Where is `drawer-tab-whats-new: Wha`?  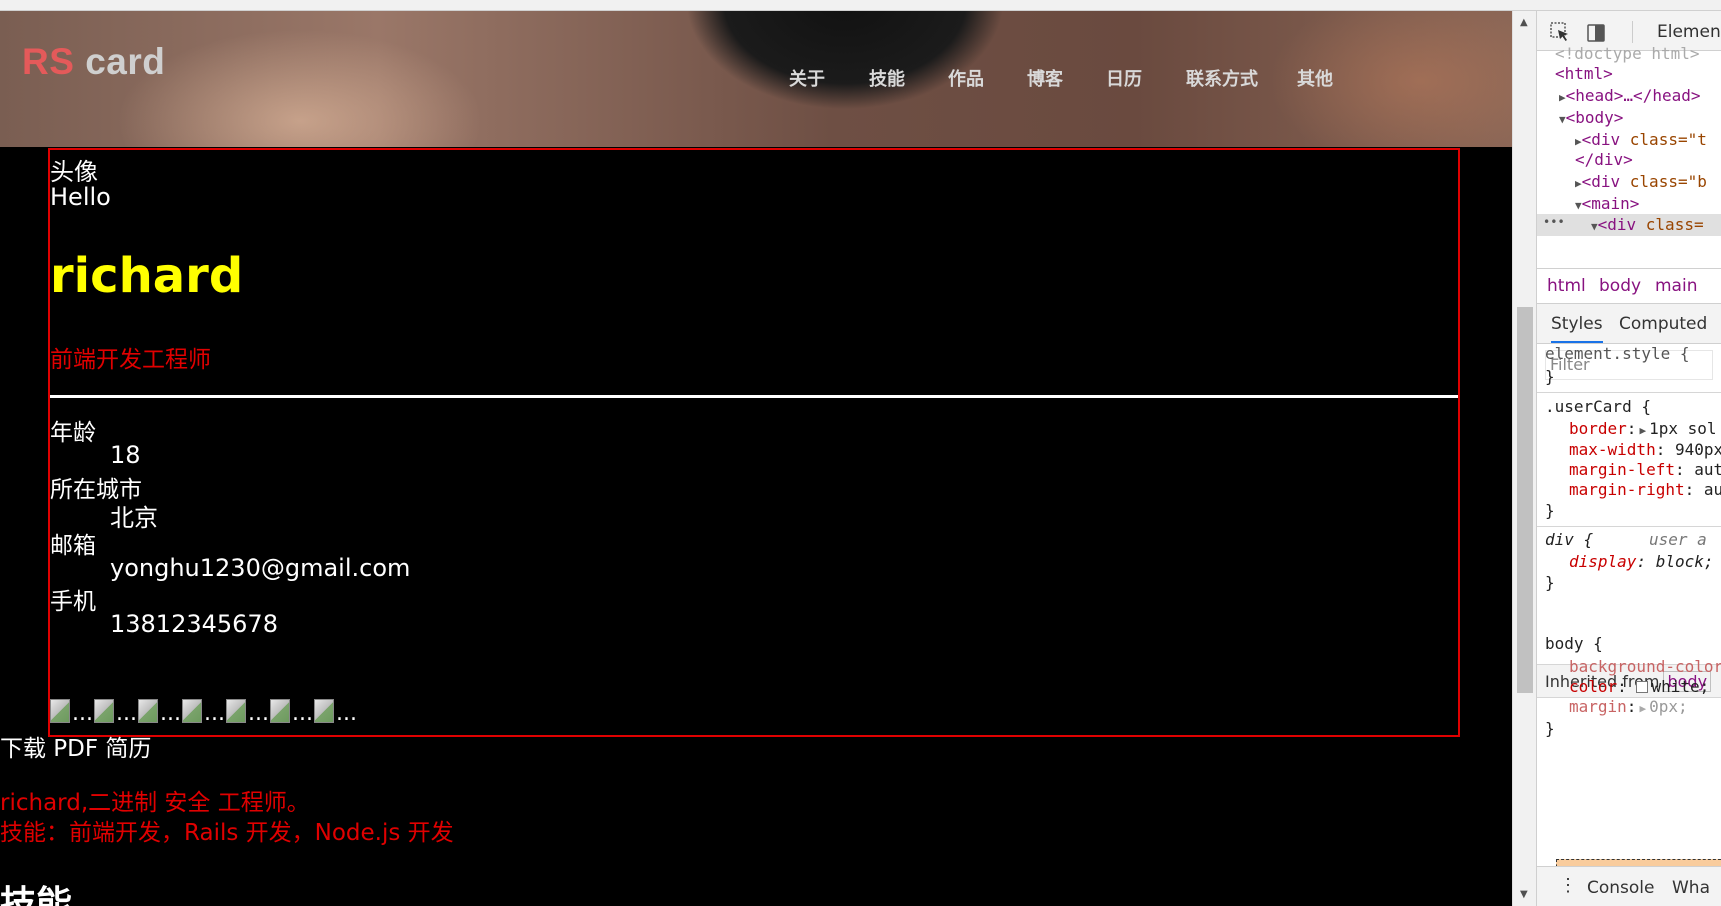
drawer-tab-whats-new: Wha is located at coordinates (1691, 888).